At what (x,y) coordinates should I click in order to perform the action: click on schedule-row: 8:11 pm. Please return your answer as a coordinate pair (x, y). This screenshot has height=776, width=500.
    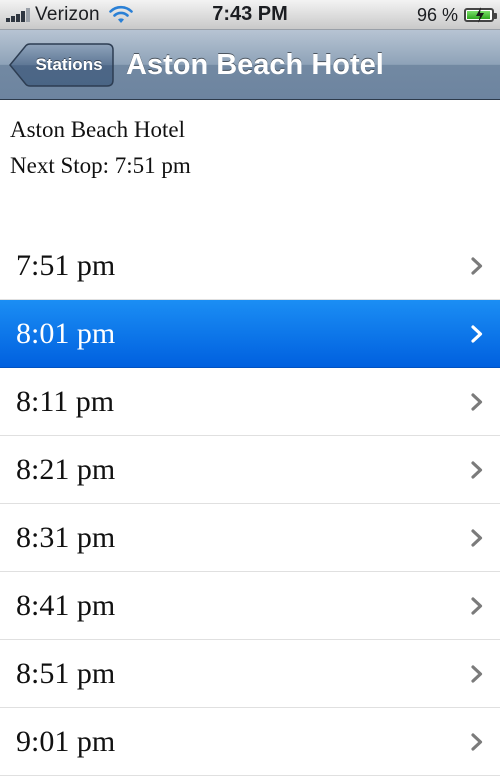
    Looking at the image, I should click on (250, 402).